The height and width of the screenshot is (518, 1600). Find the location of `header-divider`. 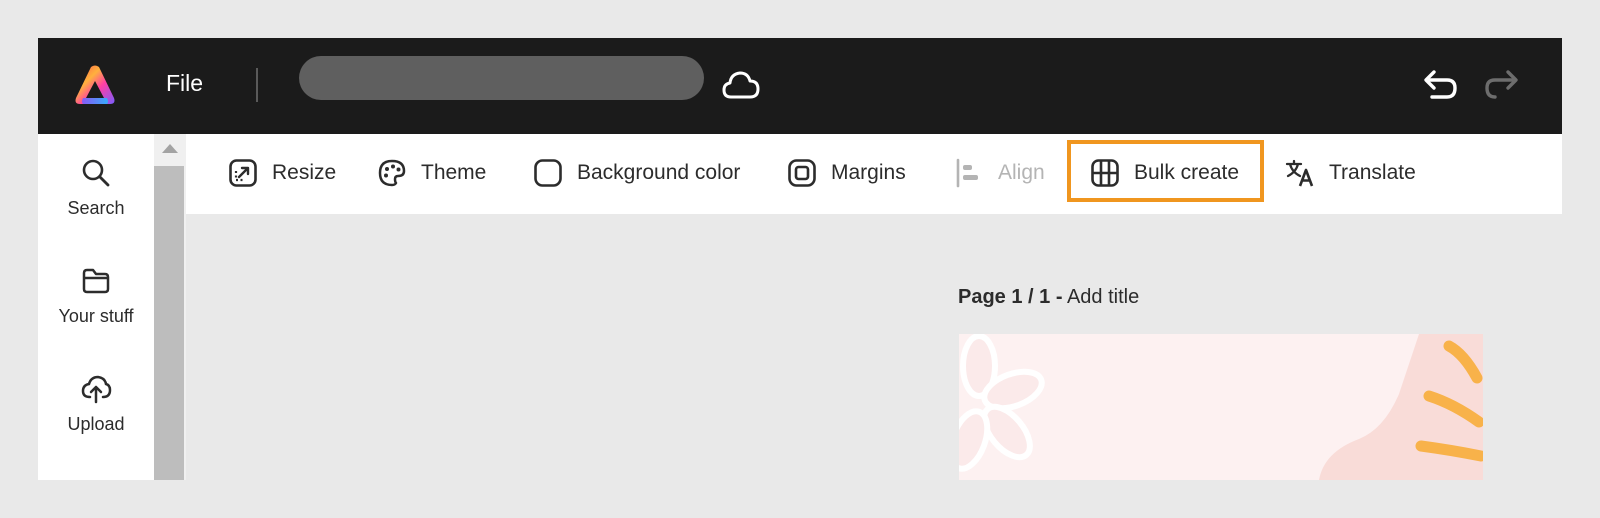

header-divider is located at coordinates (257, 85).